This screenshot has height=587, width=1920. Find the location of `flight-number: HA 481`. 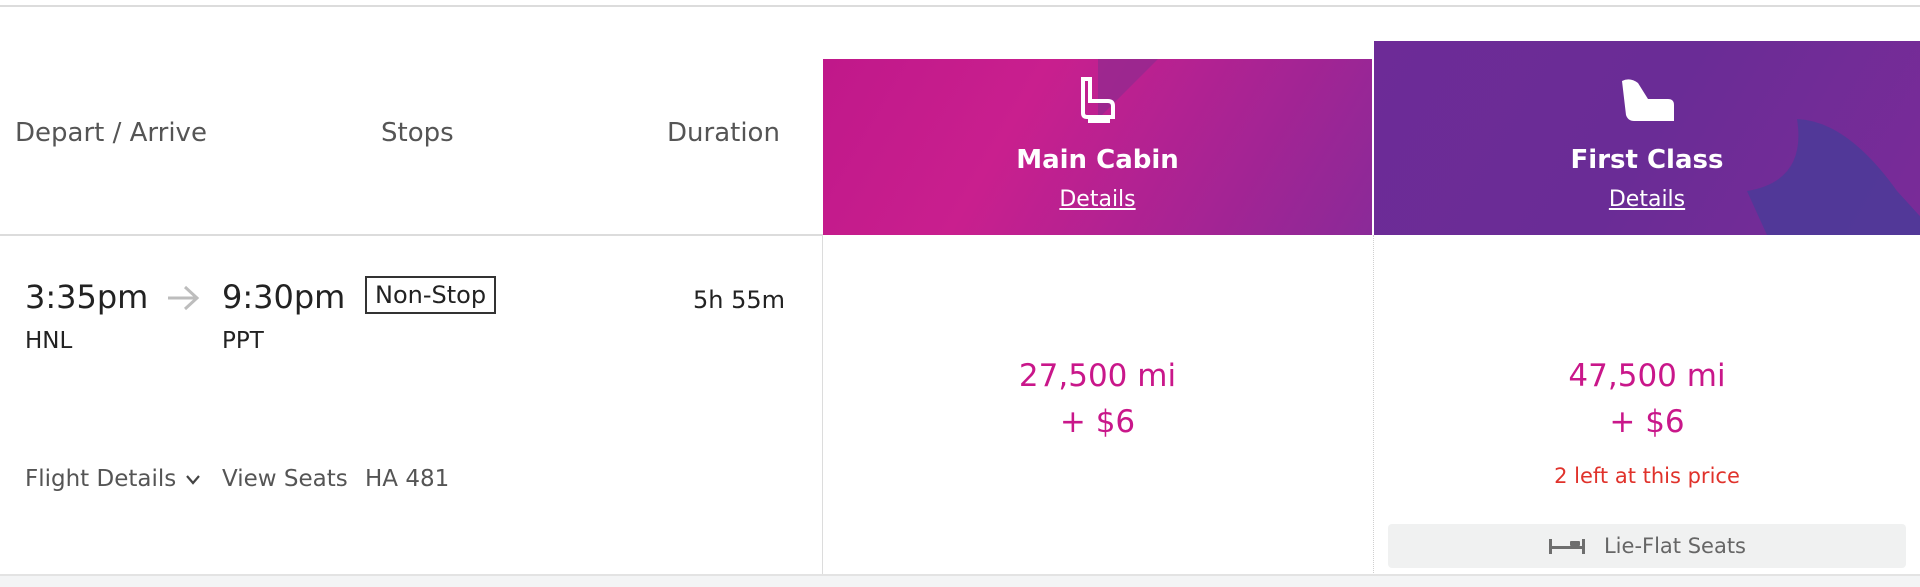

flight-number: HA 481 is located at coordinates (407, 479).